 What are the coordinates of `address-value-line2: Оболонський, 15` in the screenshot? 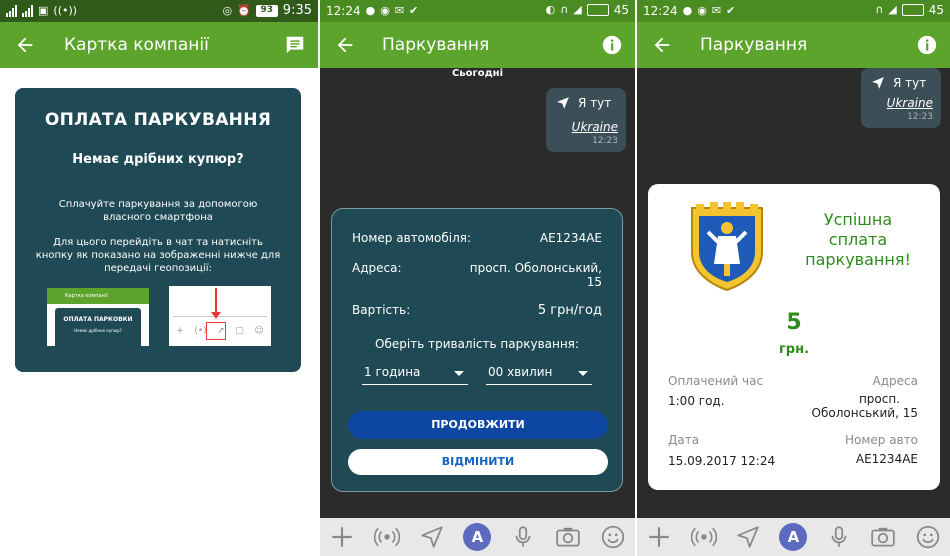 It's located at (864, 413).